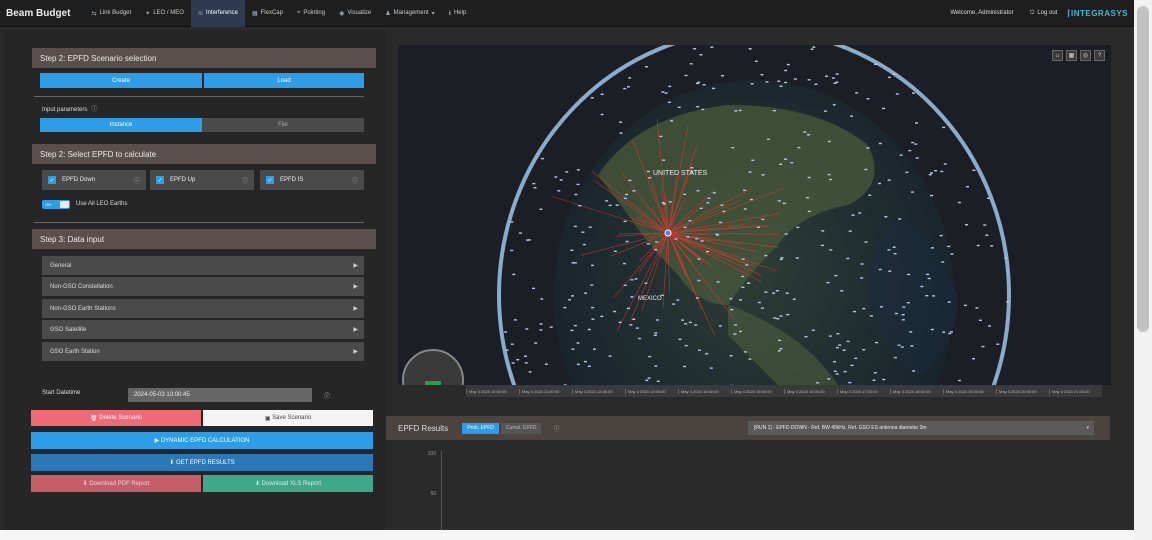 The height and width of the screenshot is (540, 1152). What do you see at coordinates (202, 440) in the screenshot?
I see `dynamic-epfd-calculation-button: ▶ DYNAMIC EPFD CALCULATION` at bounding box center [202, 440].